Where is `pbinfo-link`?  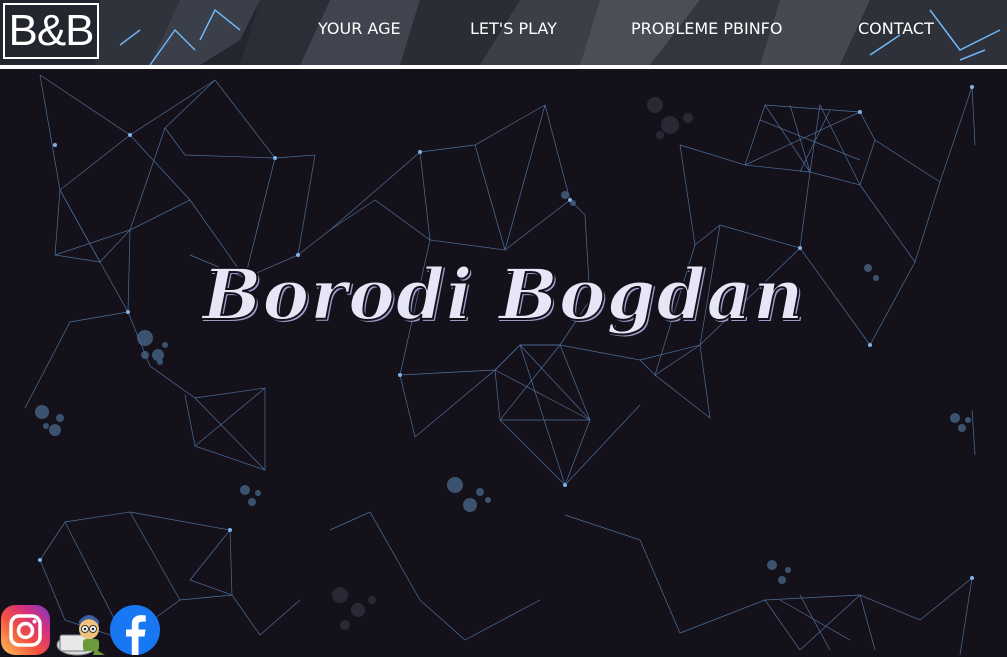 pbinfo-link is located at coordinates (81, 630).